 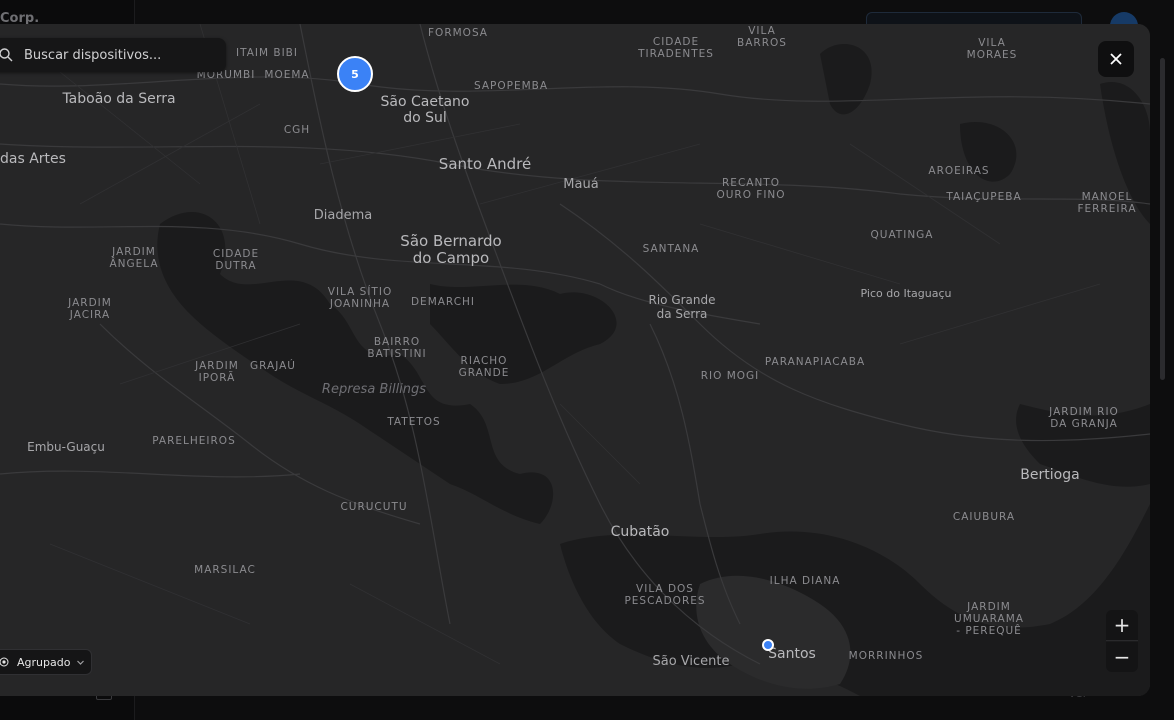 I want to click on device-marker, so click(x=768, y=645).